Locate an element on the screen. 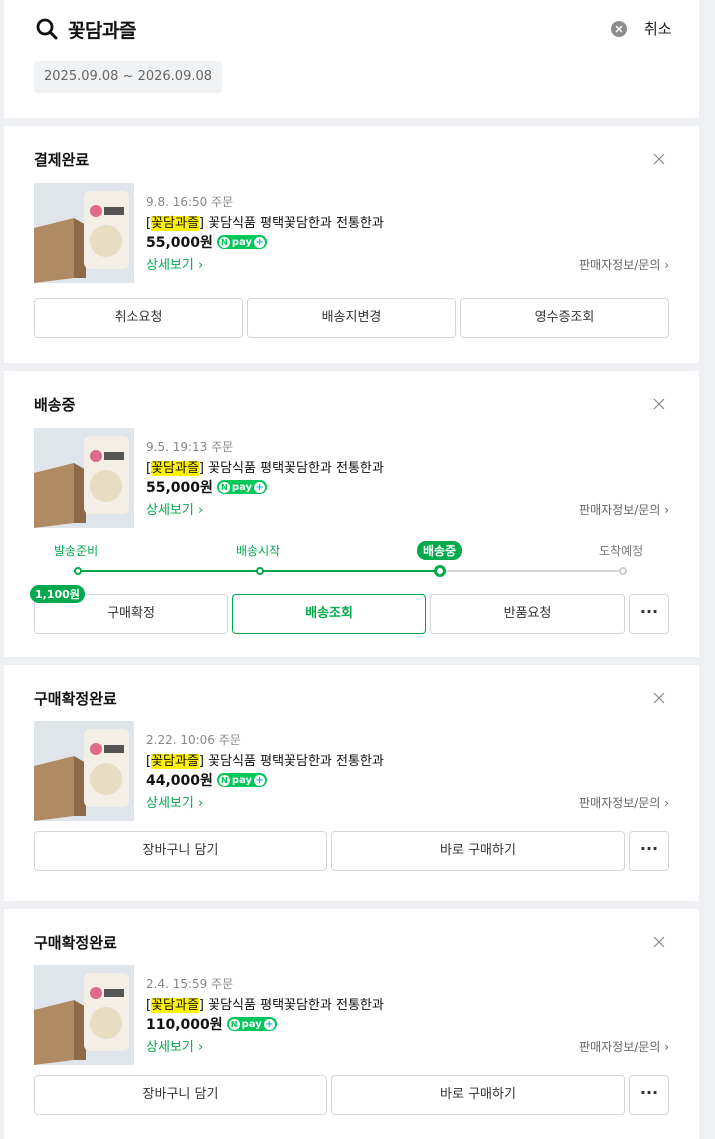 The height and width of the screenshot is (1139, 715). track-delivery-button: 배송조회 is located at coordinates (329, 614).